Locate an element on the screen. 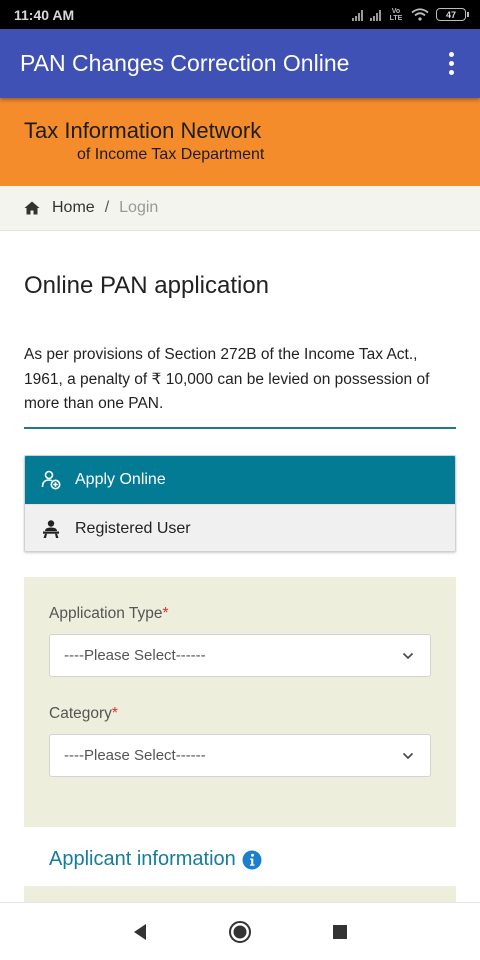 The height and width of the screenshot is (960, 480). tab-registered-user: Registered User is located at coordinates (240, 527).